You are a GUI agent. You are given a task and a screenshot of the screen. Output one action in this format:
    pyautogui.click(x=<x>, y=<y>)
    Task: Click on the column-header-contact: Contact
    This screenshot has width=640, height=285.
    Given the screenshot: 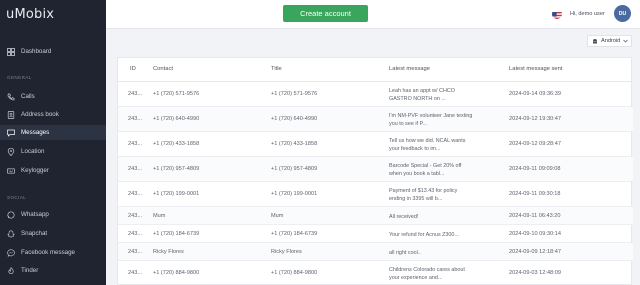 What is the action you would take?
    pyautogui.click(x=163, y=69)
    